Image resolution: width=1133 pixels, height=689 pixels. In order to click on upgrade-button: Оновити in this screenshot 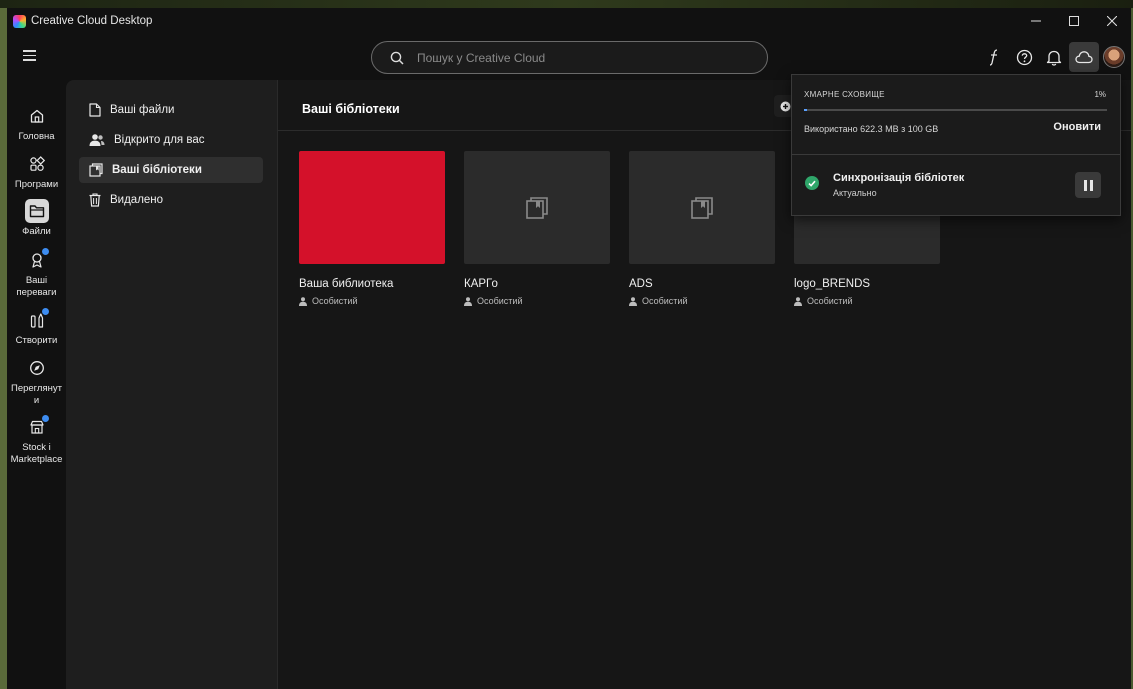, I will do `click(1077, 127)`.